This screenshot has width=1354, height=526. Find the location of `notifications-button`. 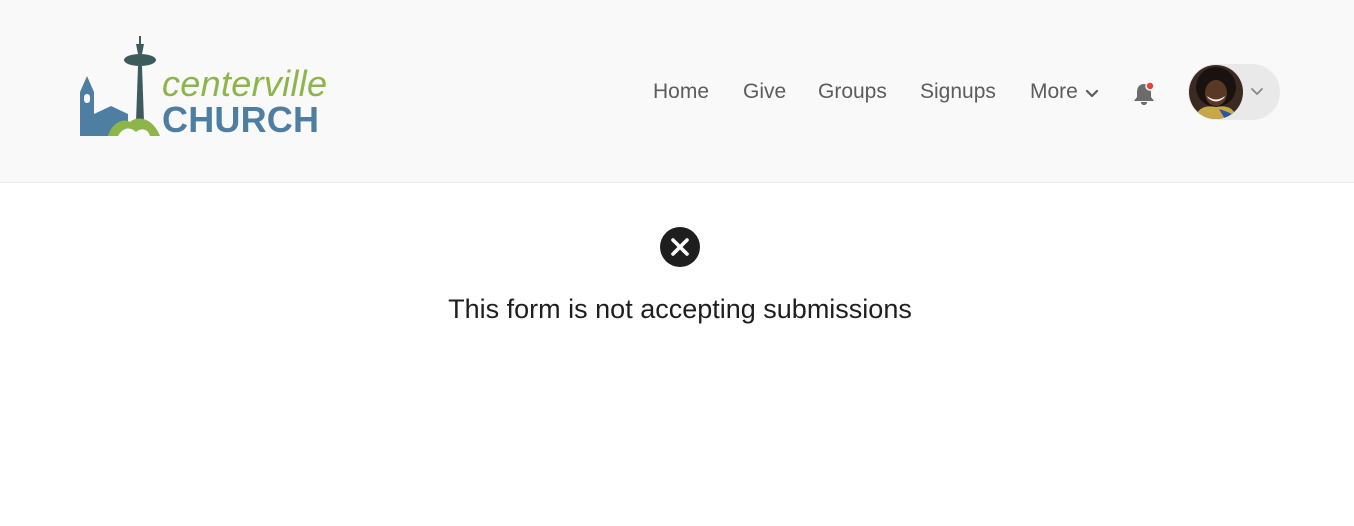

notifications-button is located at coordinates (1144, 94).